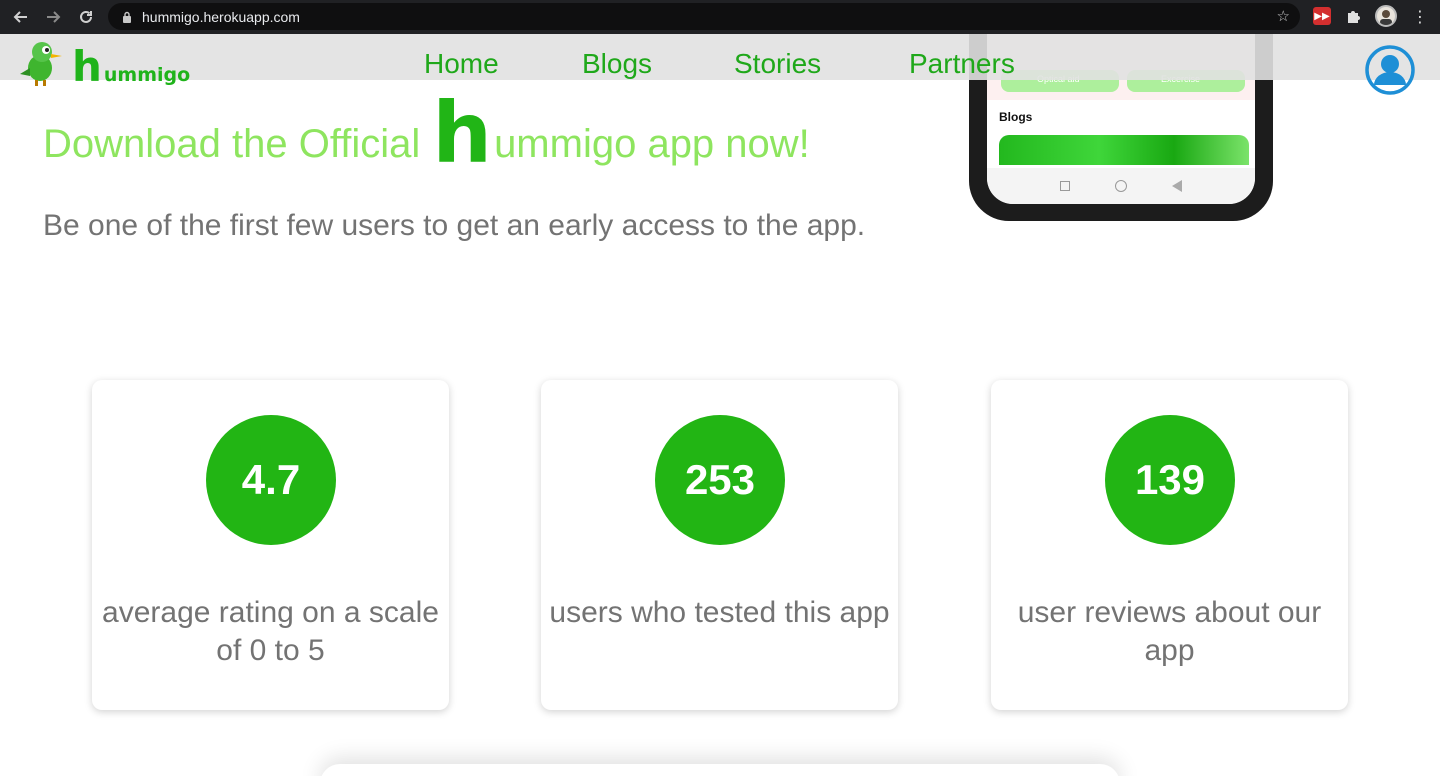 This screenshot has width=1440, height=776. Describe the element at coordinates (86, 17) in the screenshot. I see `reload-icon` at that location.